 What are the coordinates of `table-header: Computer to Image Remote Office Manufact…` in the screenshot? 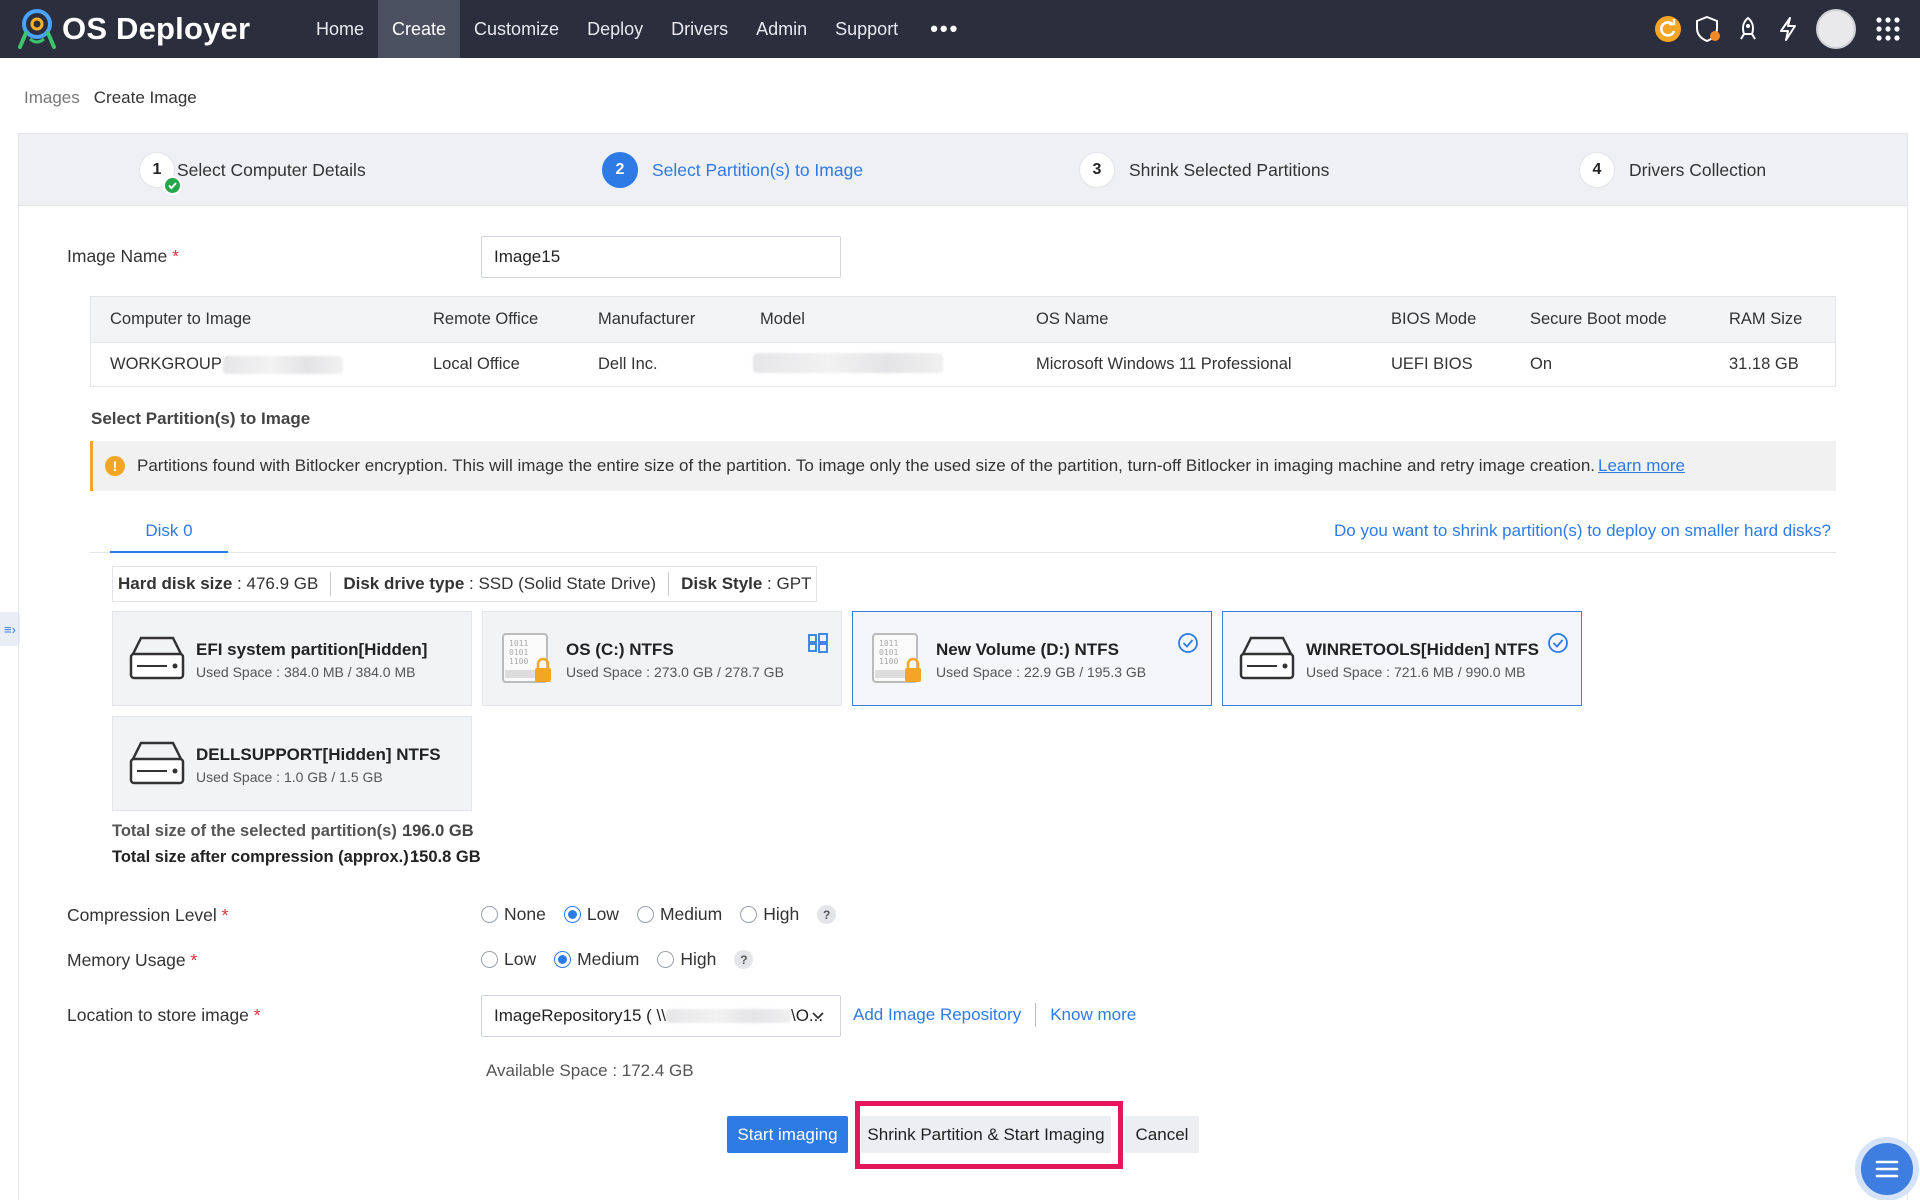 It's located at (963, 320).